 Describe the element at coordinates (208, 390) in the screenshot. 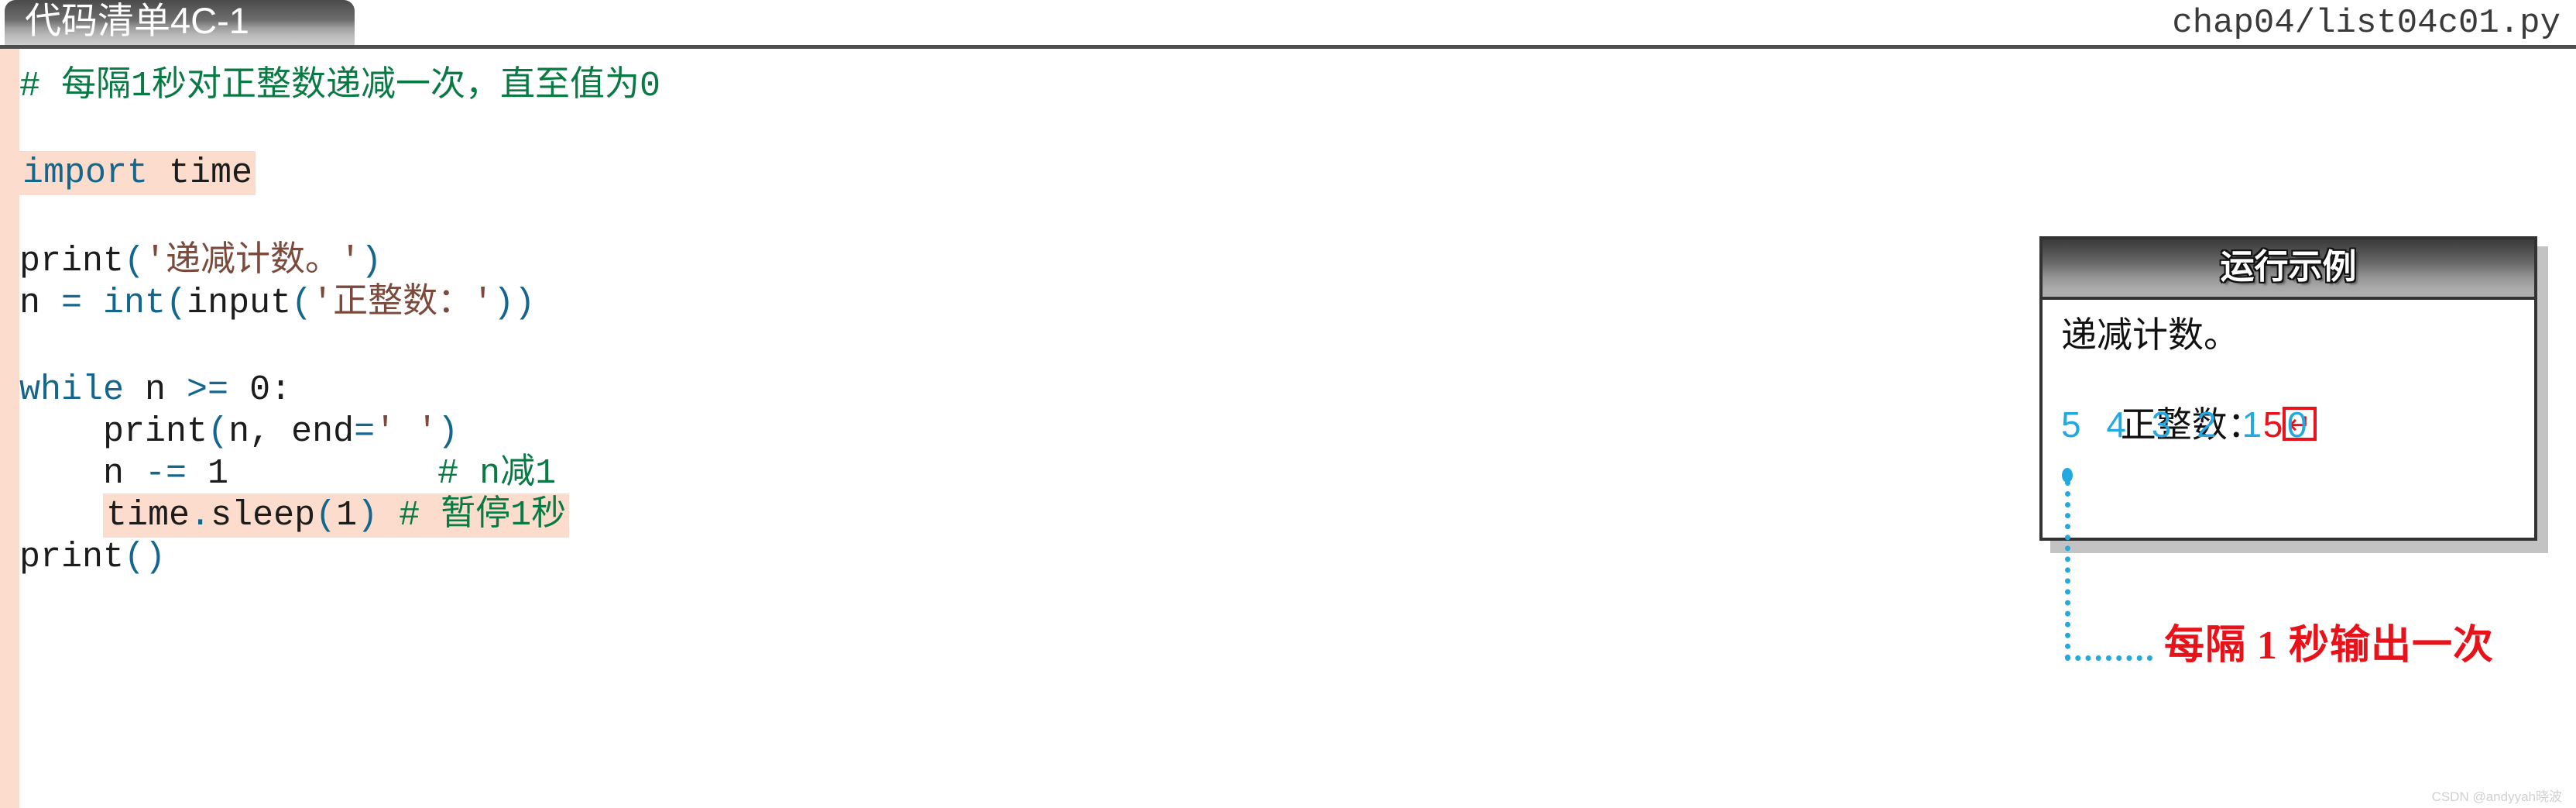

I see `code-token: >=` at that location.